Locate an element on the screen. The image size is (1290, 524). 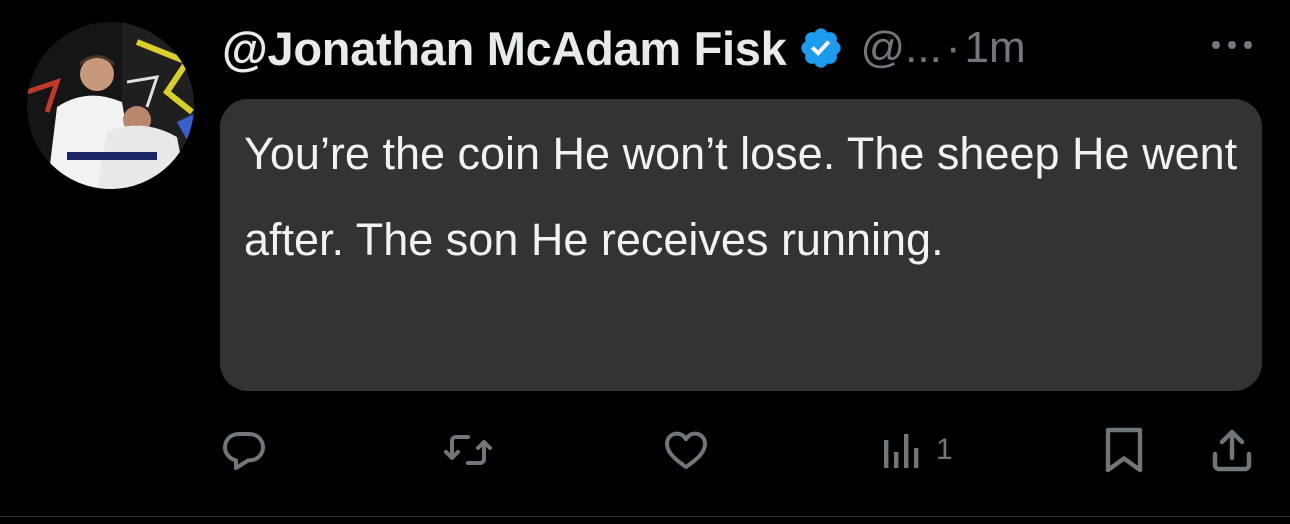
reply-button is located at coordinates (244, 450).